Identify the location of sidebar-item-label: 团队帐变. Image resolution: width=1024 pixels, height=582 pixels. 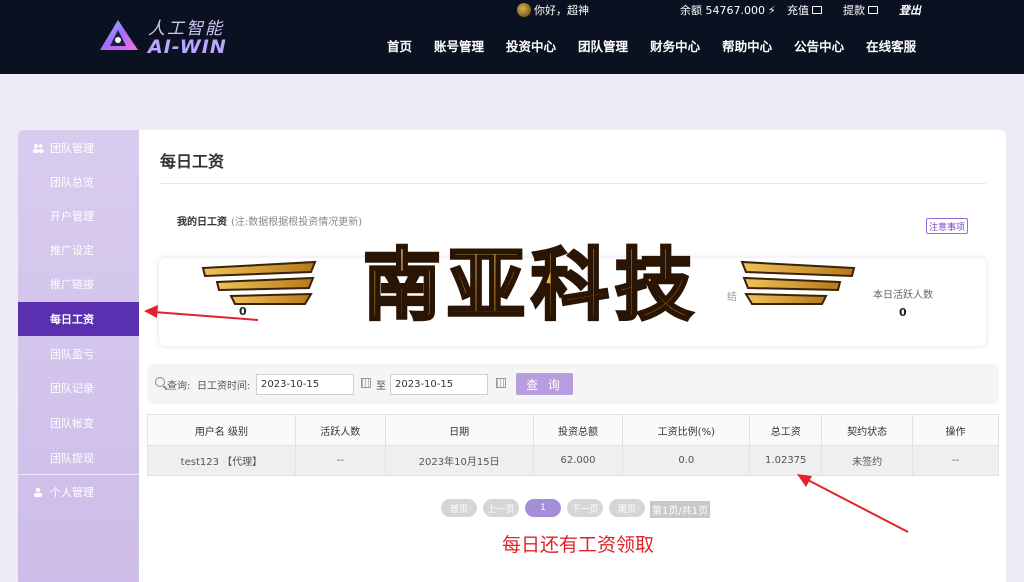
(72, 423).